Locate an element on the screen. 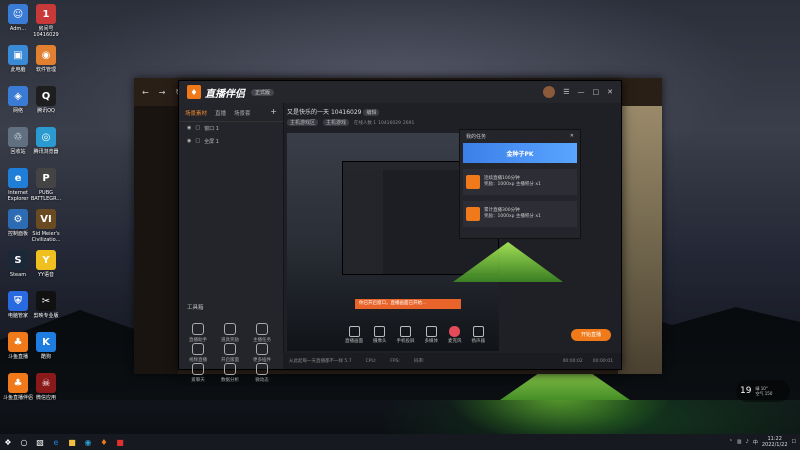 The width and height of the screenshot is (800, 450). scene-item: ◉ □ 全屏 1 is located at coordinates (231, 141).